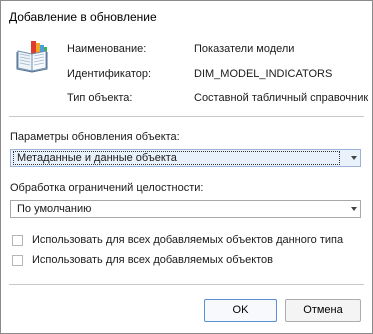  What do you see at coordinates (83, 17) in the screenshot?
I see `dialog-title: Добавление в обновление` at bounding box center [83, 17].